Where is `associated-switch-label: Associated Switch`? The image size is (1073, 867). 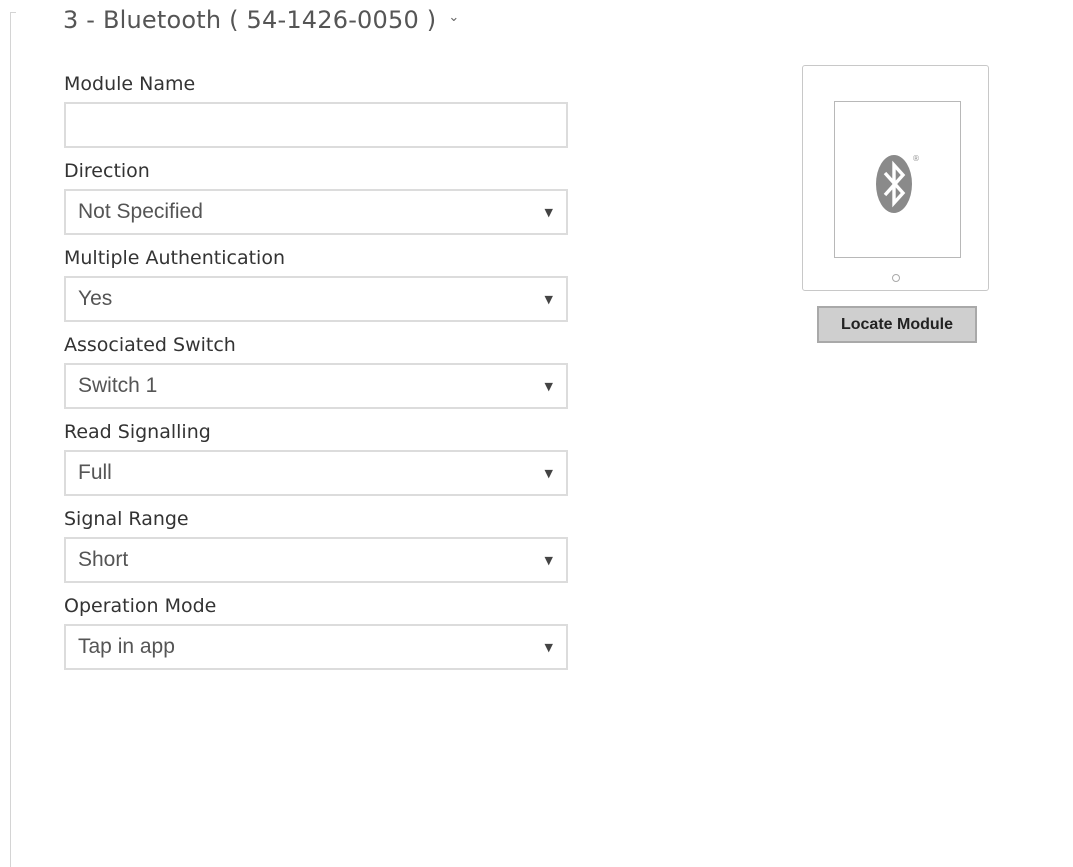 associated-switch-label: Associated Switch is located at coordinates (150, 345).